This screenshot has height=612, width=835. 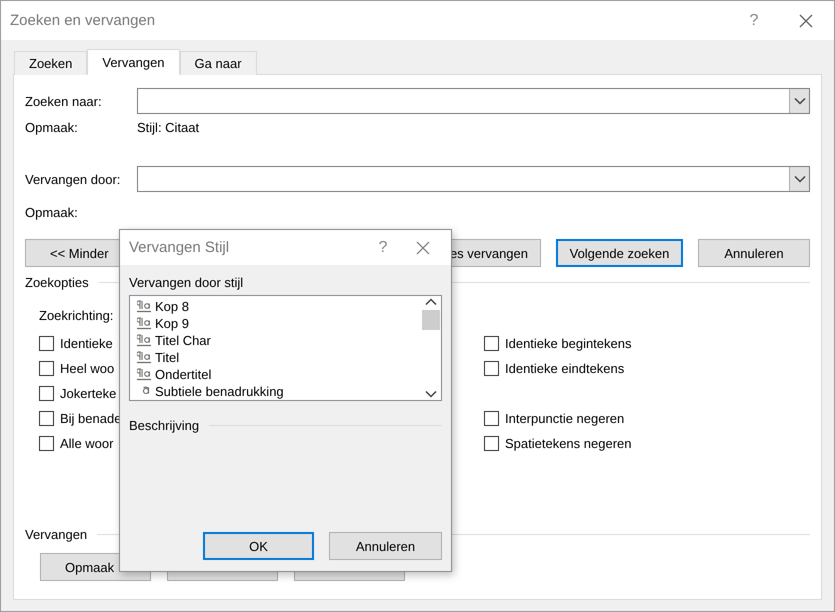 I want to click on checkbox-label: Spatietekens negeren, so click(x=568, y=443).